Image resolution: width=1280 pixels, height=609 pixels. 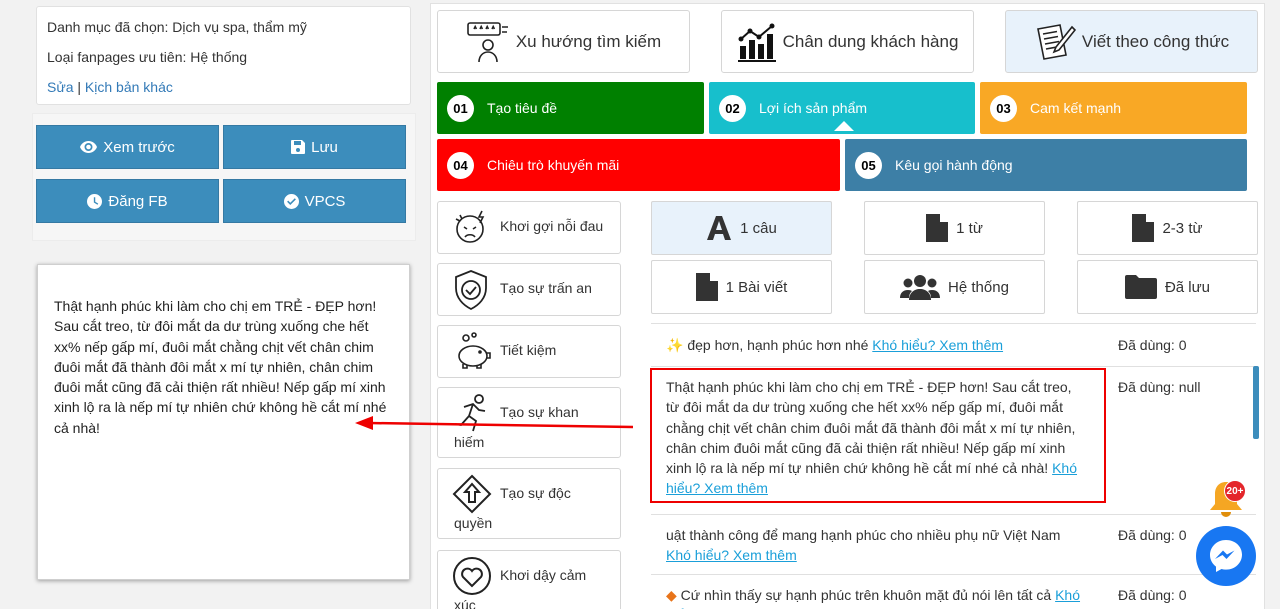 What do you see at coordinates (522, 108) in the screenshot?
I see `step-label: Tạo tiêu đề` at bounding box center [522, 108].